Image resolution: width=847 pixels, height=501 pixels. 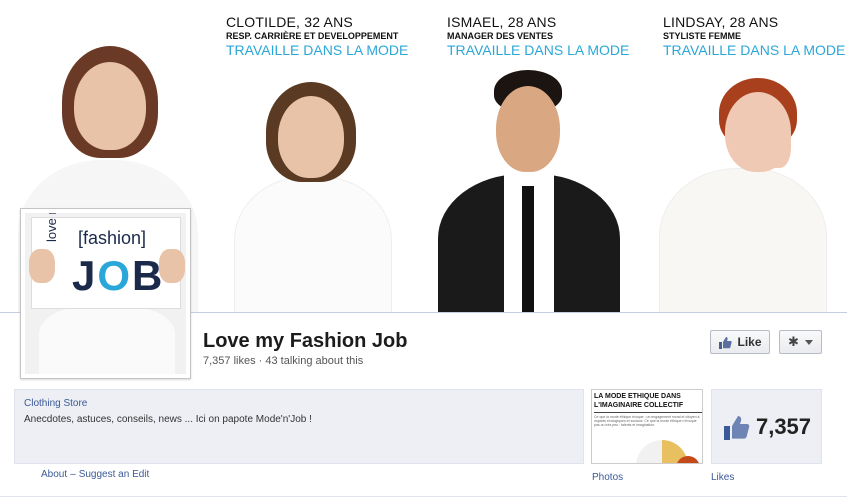 I want to click on like-button: Like, so click(x=740, y=342).